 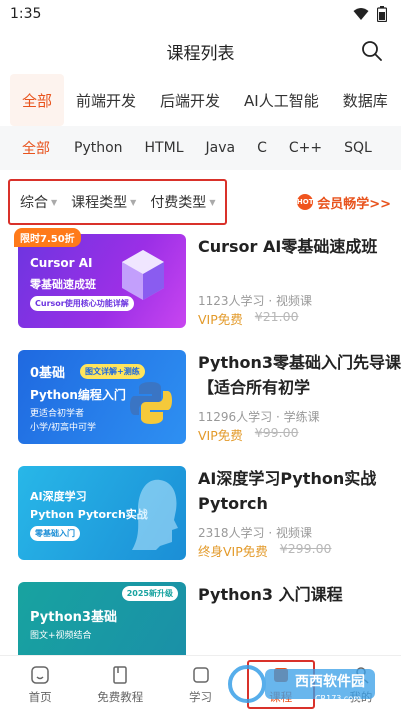 I want to click on thumb-tag: 图文详解+测练, so click(x=112, y=371).